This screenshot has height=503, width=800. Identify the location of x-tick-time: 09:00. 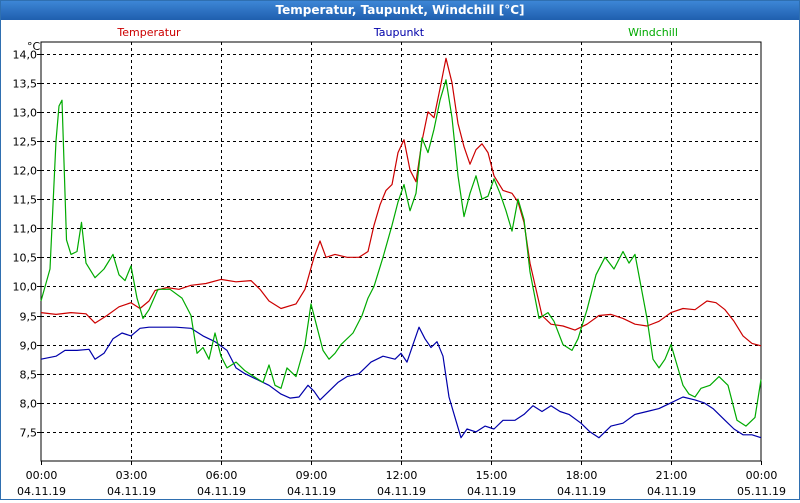
(312, 475).